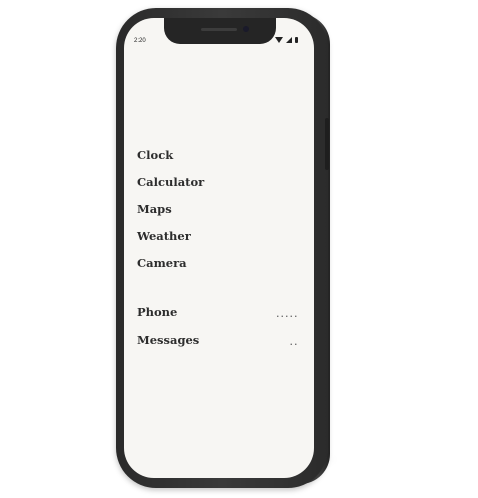 The height and width of the screenshot is (498, 478). Describe the element at coordinates (157, 312) in the screenshot. I see `dock-item-label: Phone` at that location.